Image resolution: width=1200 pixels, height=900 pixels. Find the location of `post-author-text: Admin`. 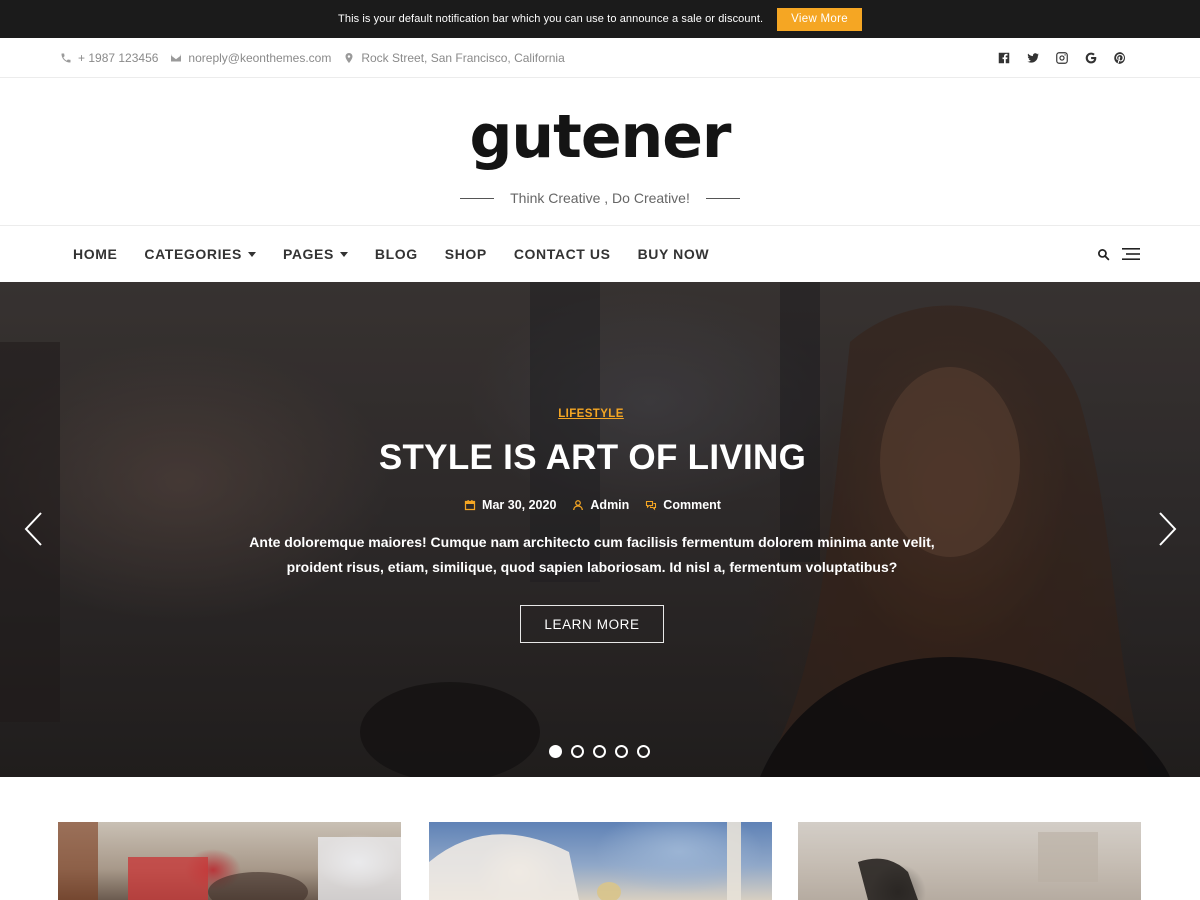

post-author-text: Admin is located at coordinates (610, 505).